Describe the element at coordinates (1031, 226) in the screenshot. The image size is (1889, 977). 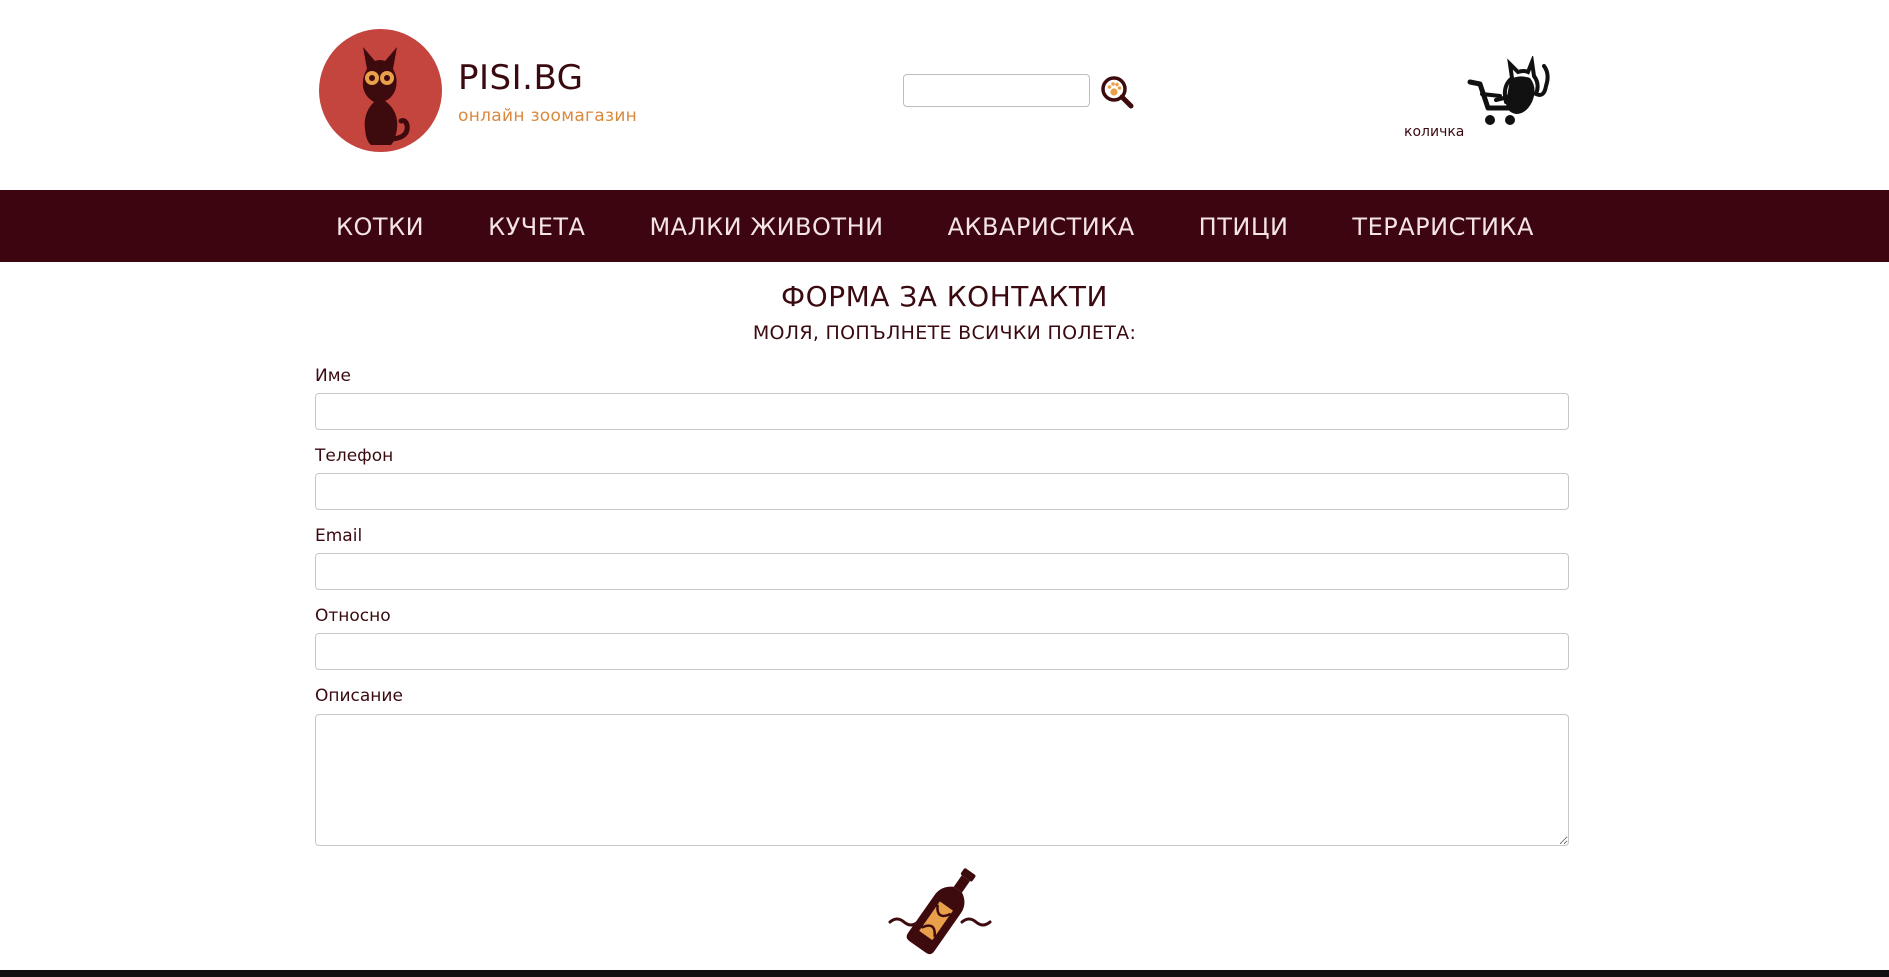
I see `nav-item-aquaristics: АКВАРИСТИКА` at that location.